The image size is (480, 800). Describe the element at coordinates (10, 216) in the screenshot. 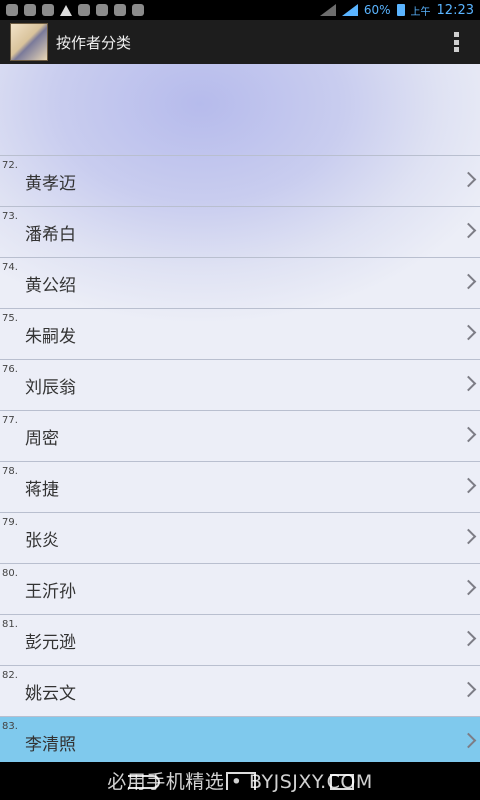

I see `item-index: 73.` at that location.